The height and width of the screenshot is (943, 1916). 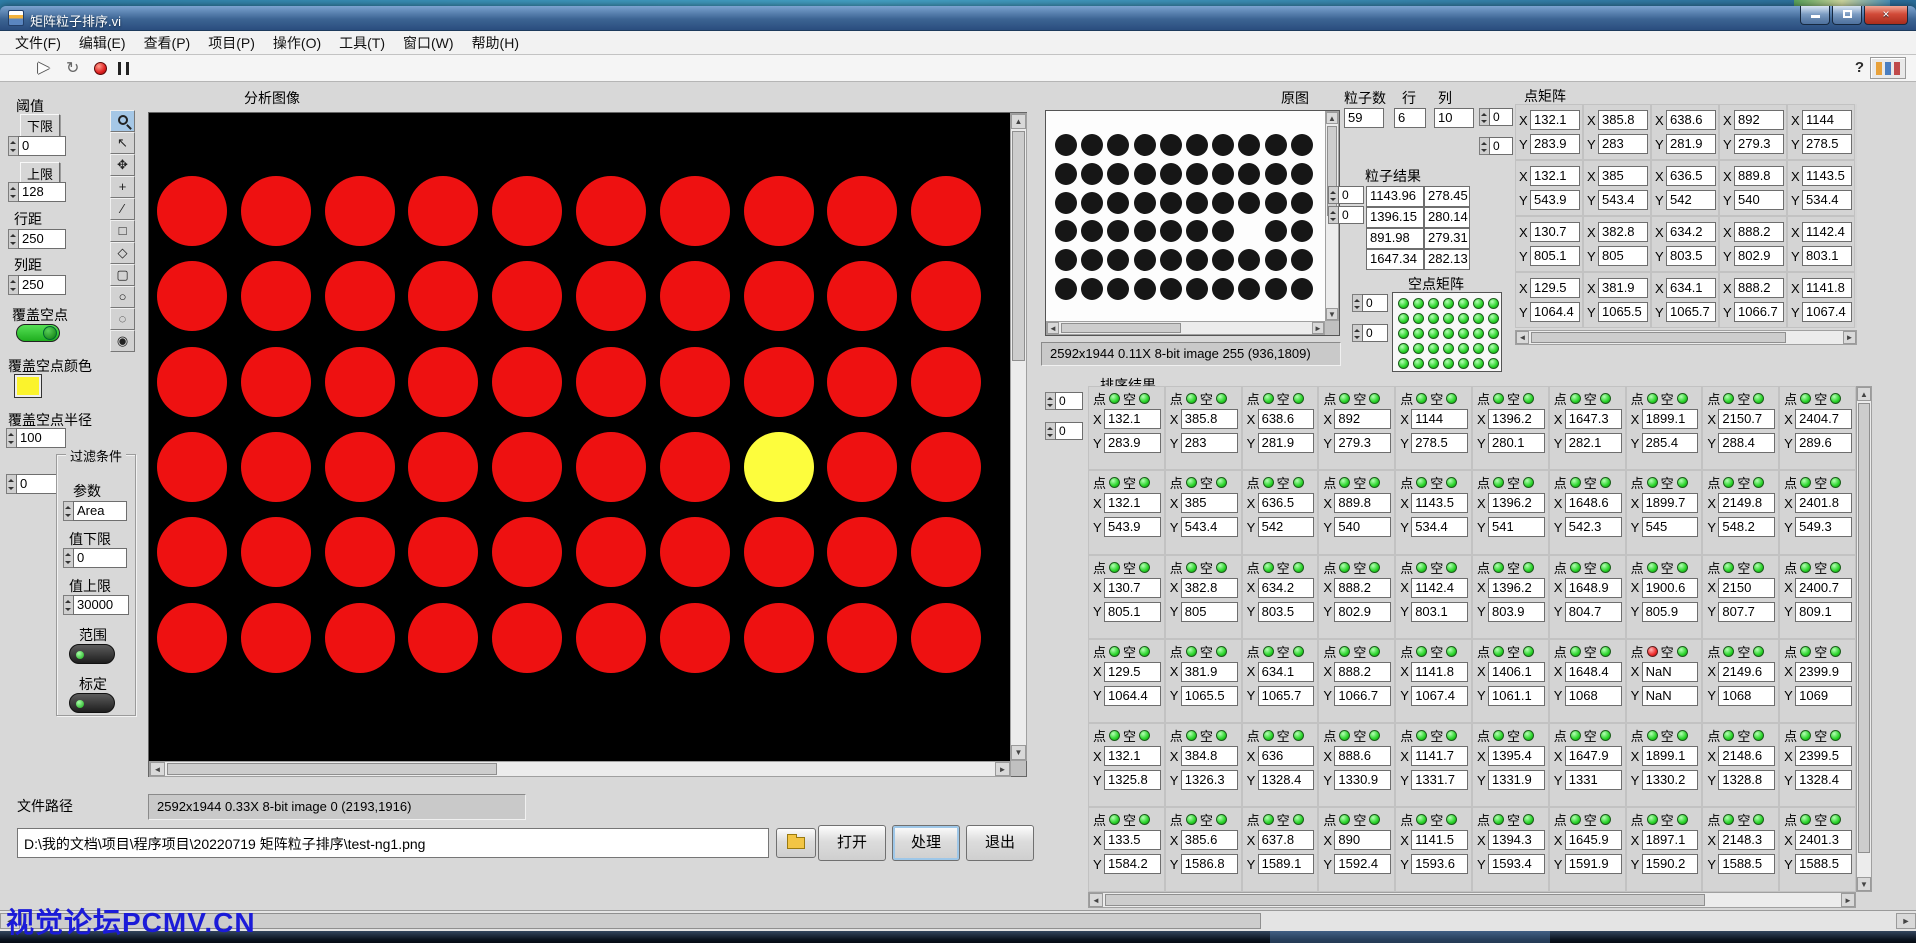 What do you see at coordinates (38, 43) in the screenshot?
I see `menu-item-0: 文件(F)` at bounding box center [38, 43].